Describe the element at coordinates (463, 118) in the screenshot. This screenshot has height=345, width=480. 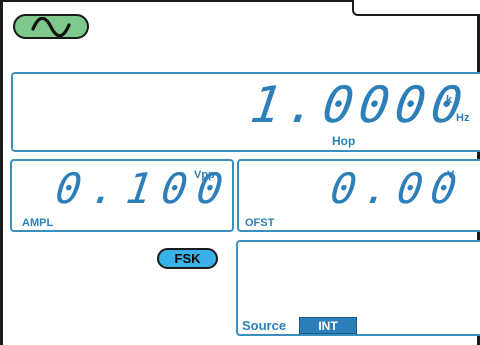
I see `frequency-unit: Hz` at that location.